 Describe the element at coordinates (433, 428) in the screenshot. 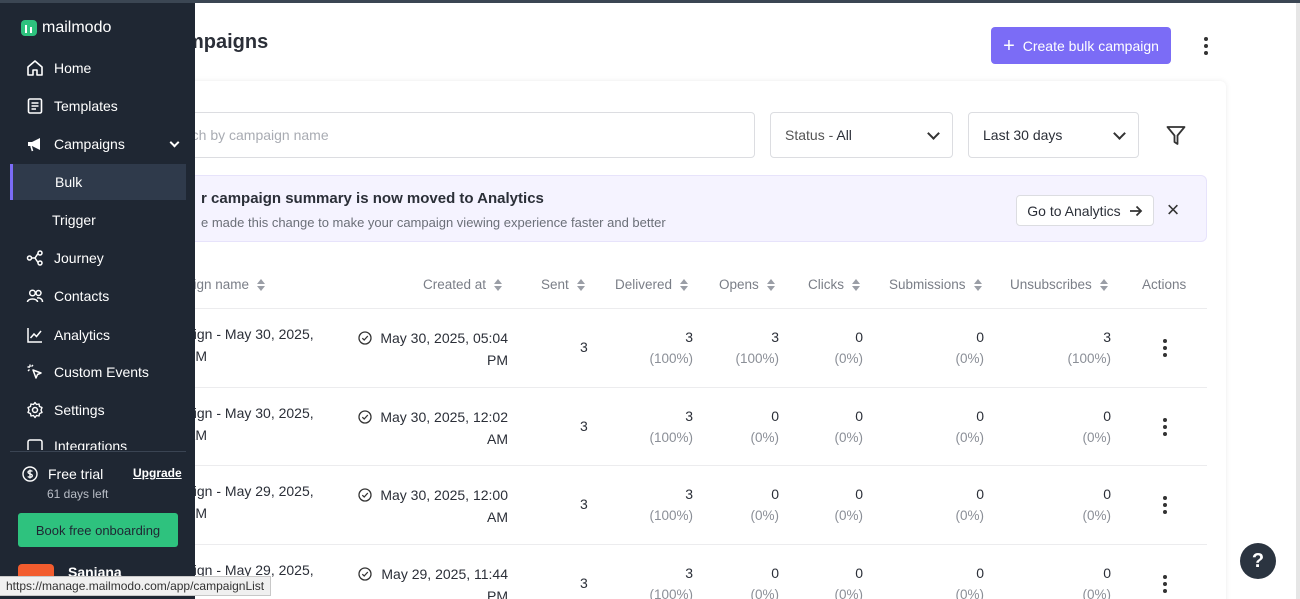

I see `created-at-cell: May 30, 2025, 12:02 AM` at that location.